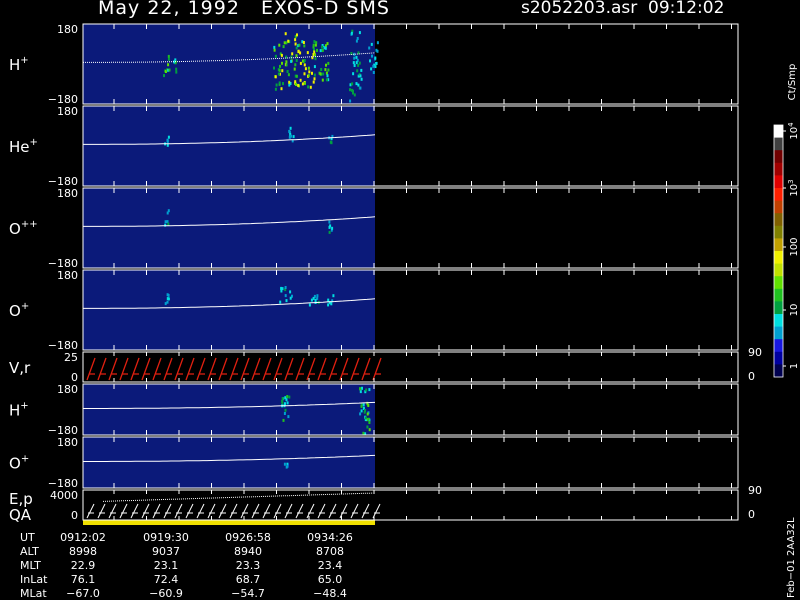 The image size is (800, 600). I want to click on x-row-label-ut: UT, so click(27, 537).